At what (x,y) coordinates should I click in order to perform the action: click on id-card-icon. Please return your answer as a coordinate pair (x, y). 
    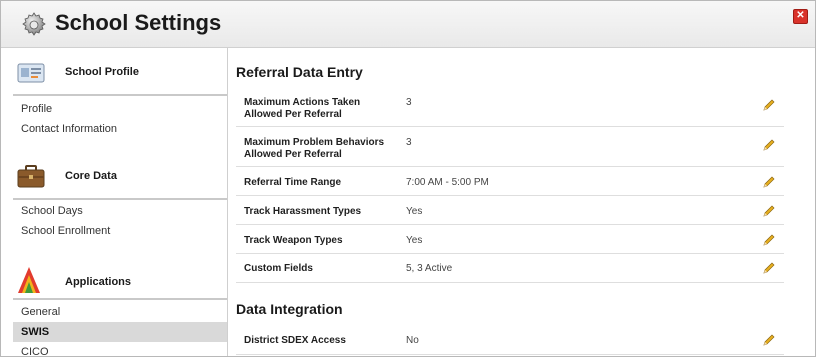
    Looking at the image, I should click on (31, 73).